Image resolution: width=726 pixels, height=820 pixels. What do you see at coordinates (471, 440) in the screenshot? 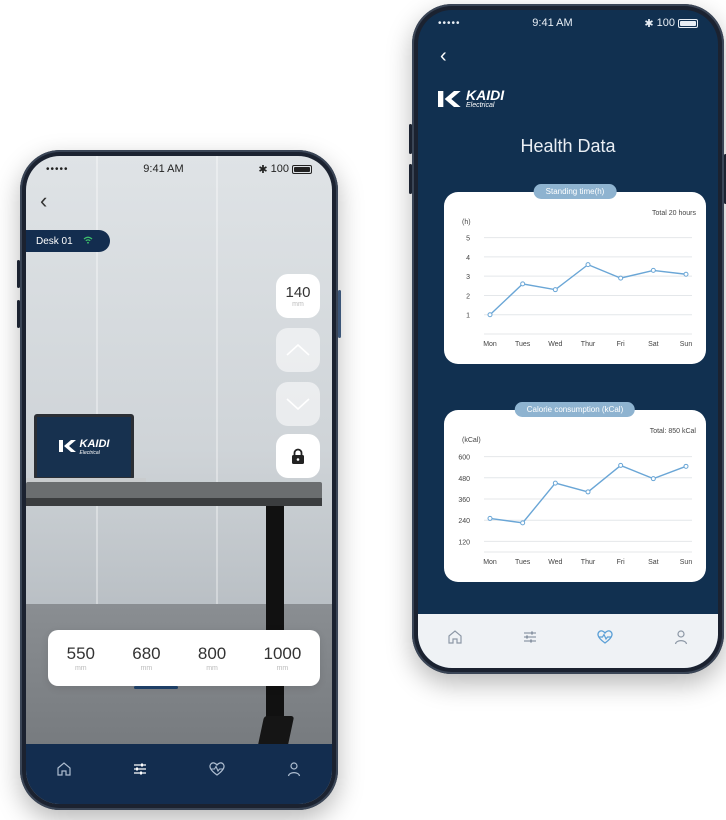
I see `y-axis-label: (kCal)` at bounding box center [471, 440].